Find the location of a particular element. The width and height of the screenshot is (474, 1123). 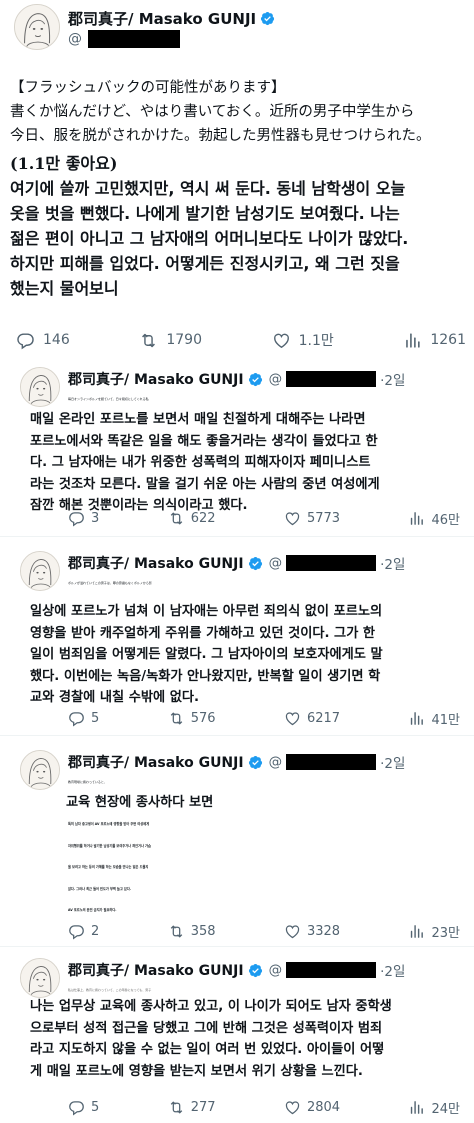

translation-line: 않다. 그러나 최근 들어 빈도가 부쩍 늘고 있다. is located at coordinates (99, 888).